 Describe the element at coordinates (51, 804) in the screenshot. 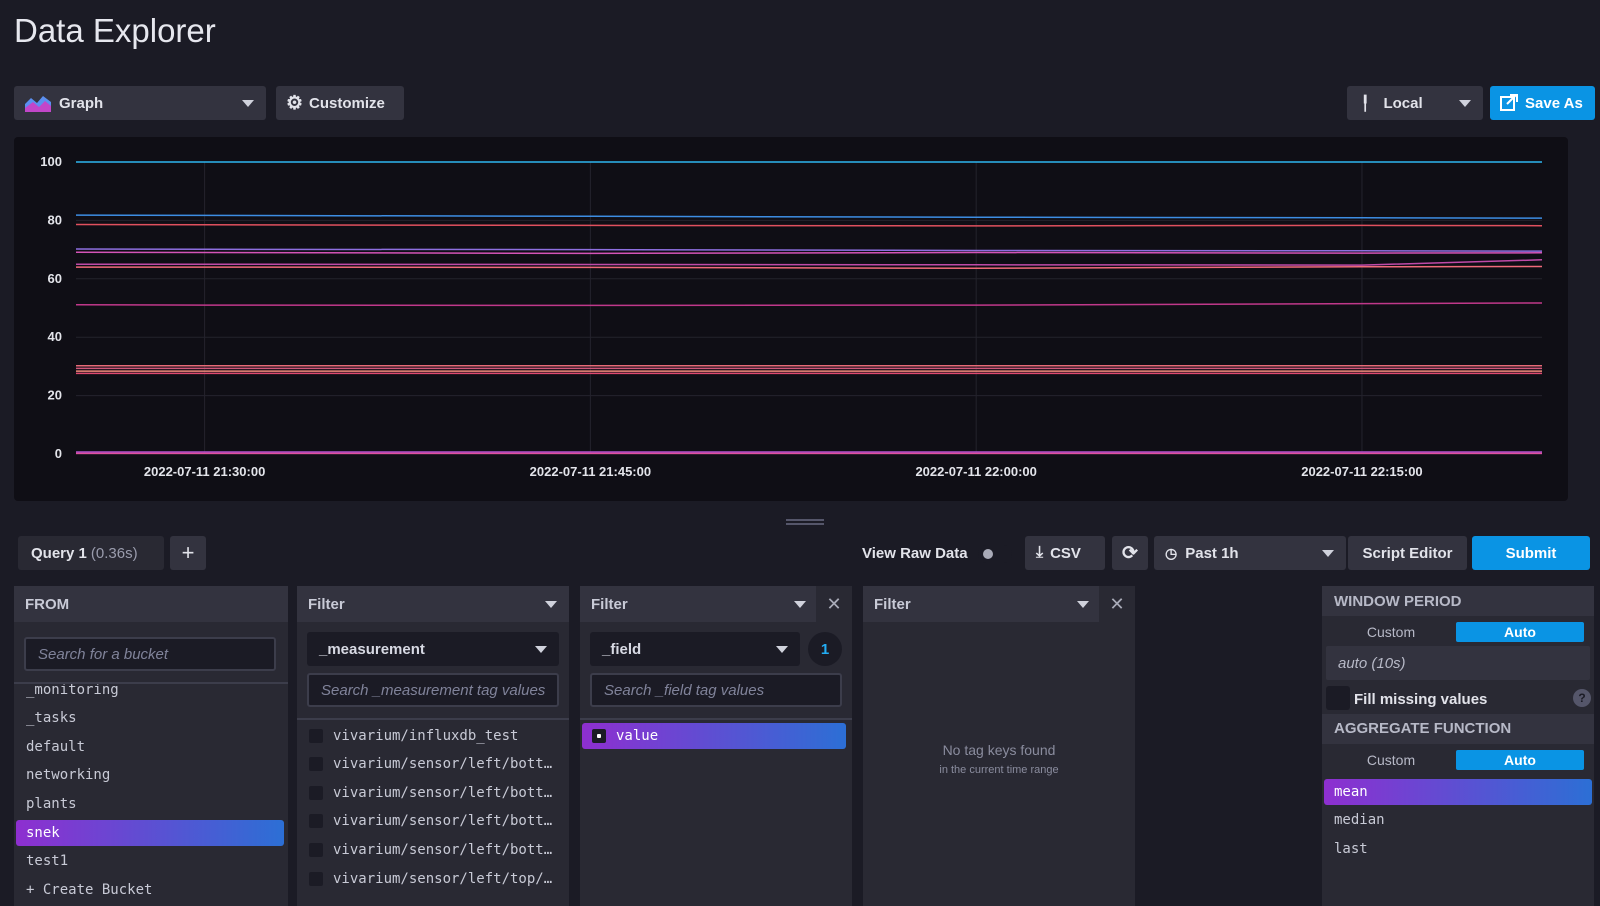

I see `list-item: plants` at that location.